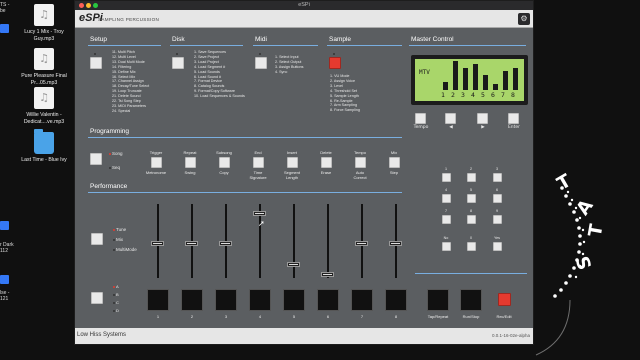 This screenshot has height=360, width=640. I want to click on desktop-edge-label-bottom: lse -121, so click(5, 296).